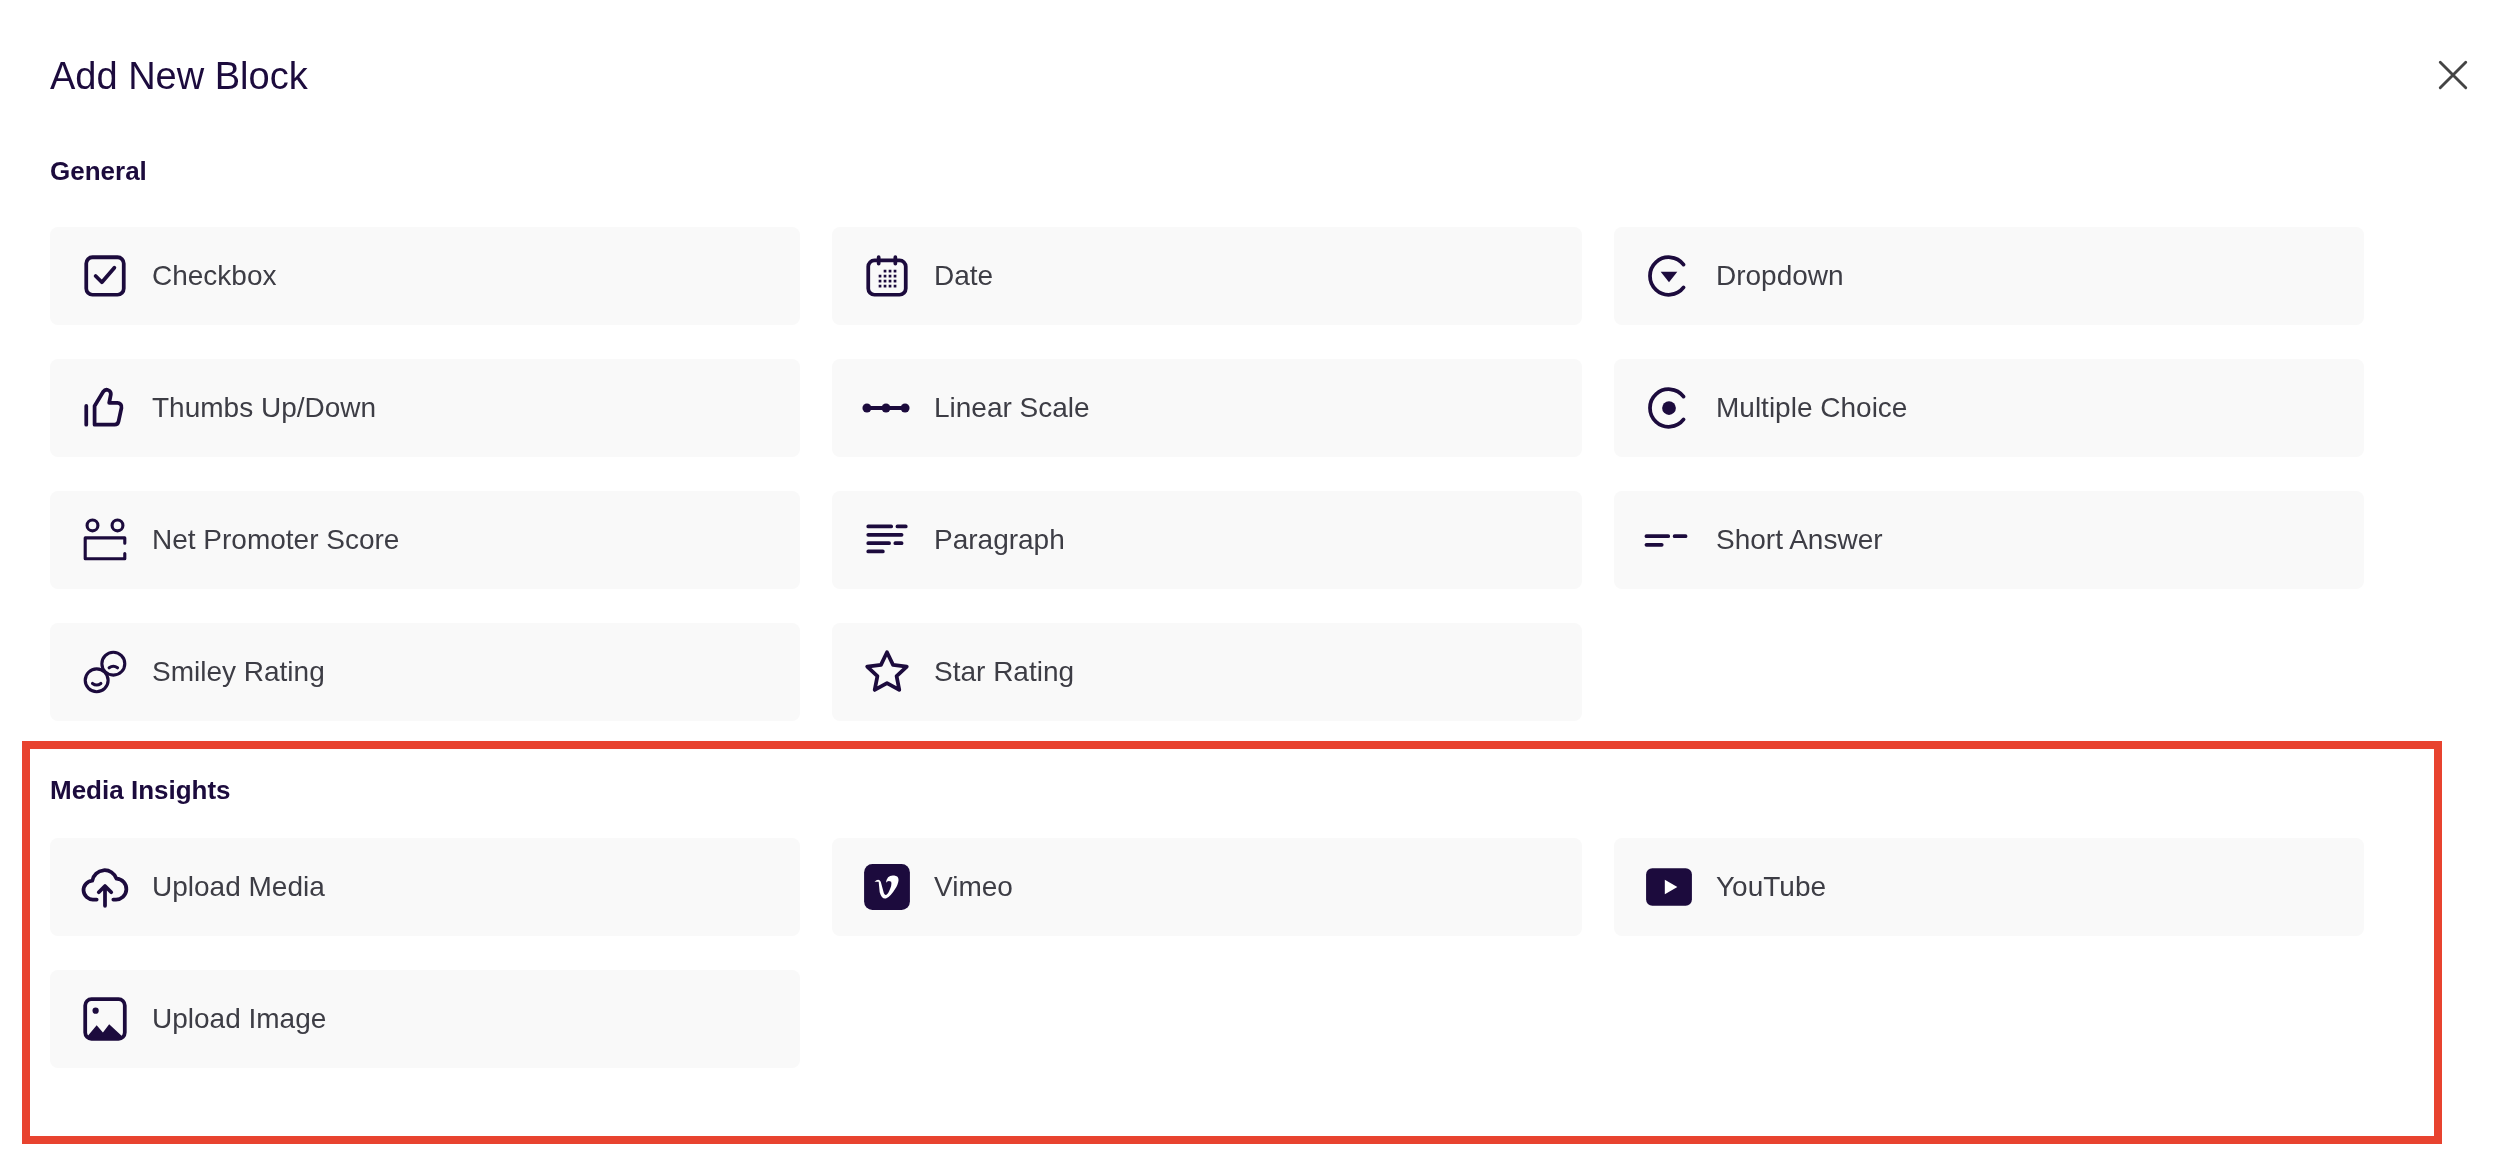  I want to click on block-option: Short Answer, so click(1989, 540).